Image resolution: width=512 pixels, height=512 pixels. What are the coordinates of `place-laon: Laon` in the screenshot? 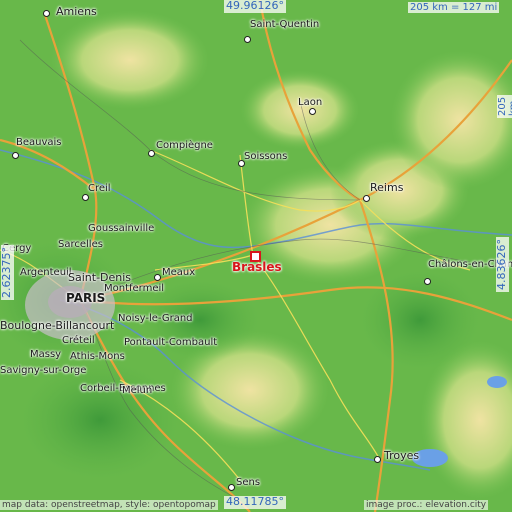 It's located at (310, 102).